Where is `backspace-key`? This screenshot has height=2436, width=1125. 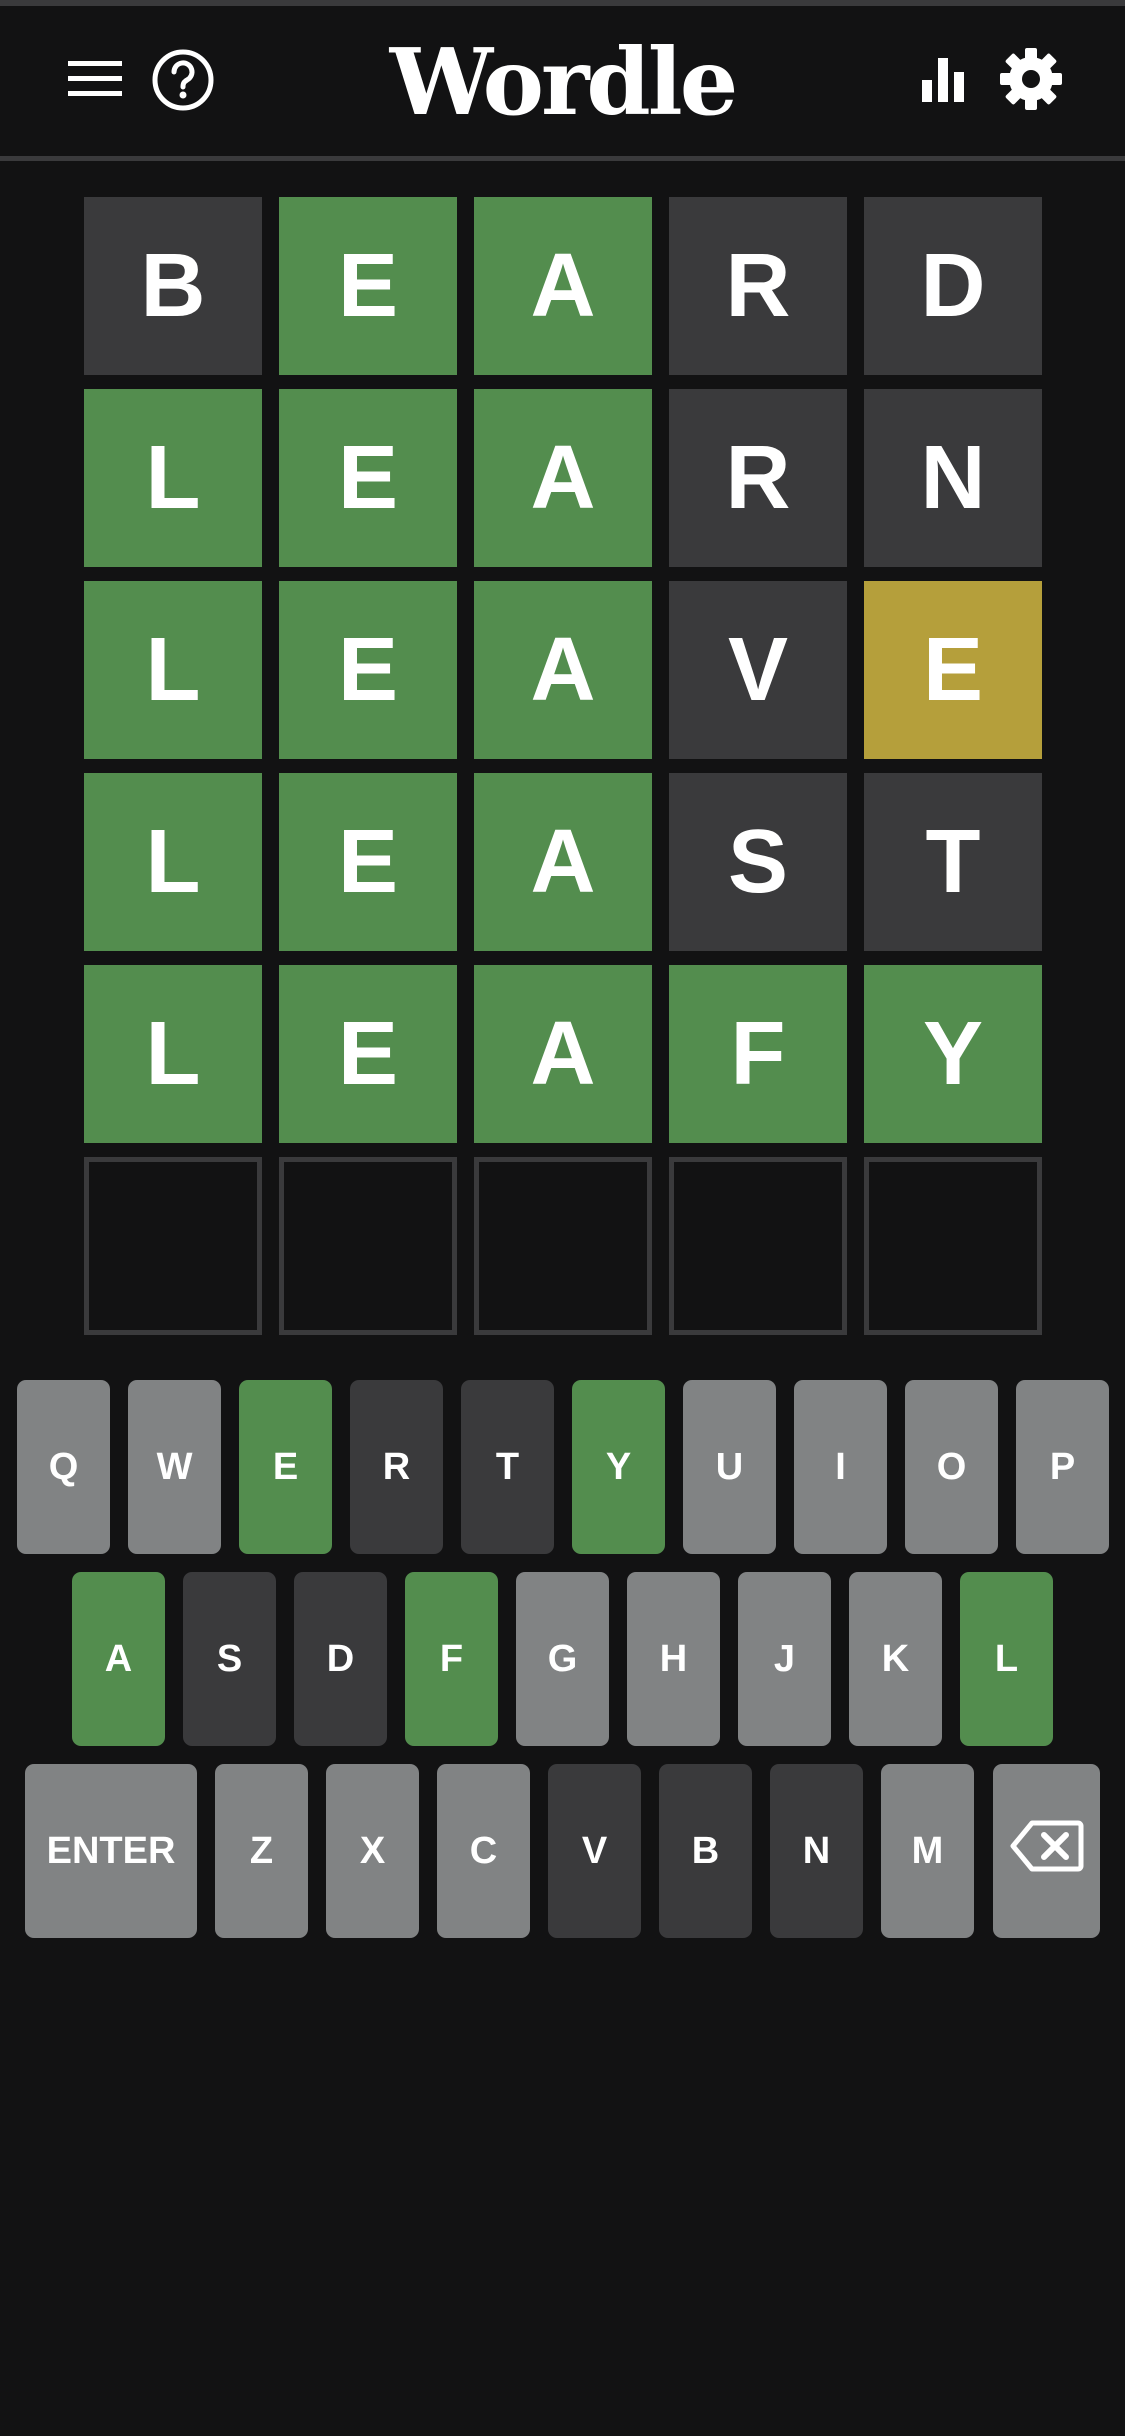 backspace-key is located at coordinates (1046, 1851).